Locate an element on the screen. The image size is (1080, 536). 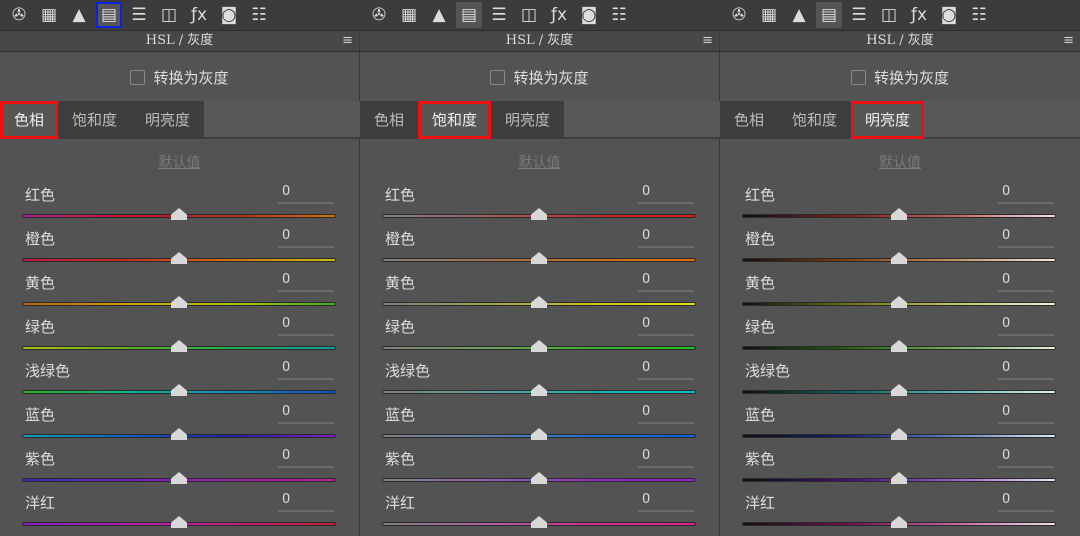
panel-toolbar: ✇ ▦ ▲ ▤ ☰ ◫ ƒx ◙ ☷ is located at coordinates (900, 15).